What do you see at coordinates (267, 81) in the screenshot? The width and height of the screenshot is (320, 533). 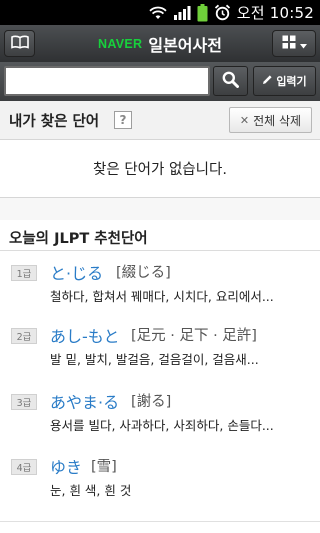 I see `pencil-icon` at bounding box center [267, 81].